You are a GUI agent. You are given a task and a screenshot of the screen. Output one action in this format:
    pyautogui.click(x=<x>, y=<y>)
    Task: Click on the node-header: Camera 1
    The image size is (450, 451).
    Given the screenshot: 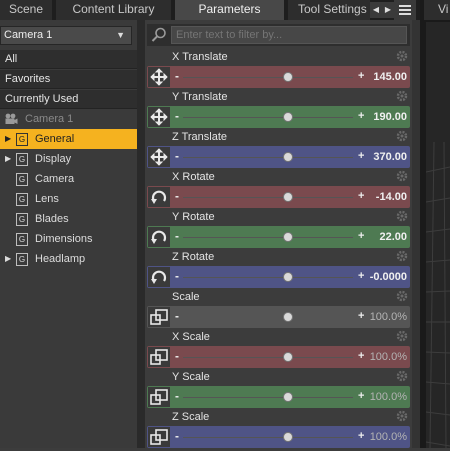 What is the action you would take?
    pyautogui.click(x=68, y=119)
    